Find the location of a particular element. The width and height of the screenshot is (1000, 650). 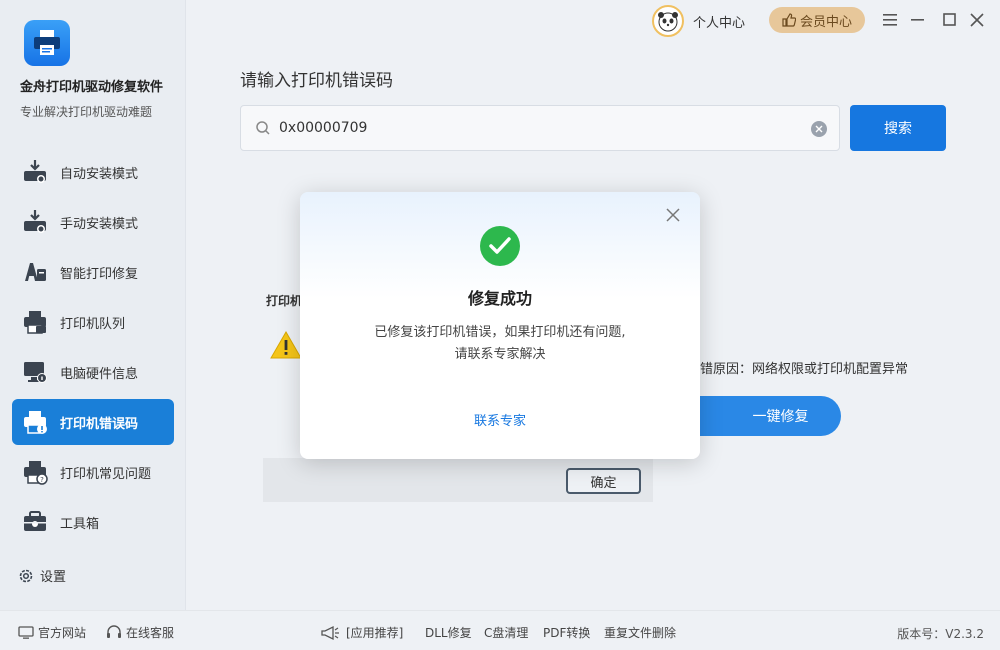

clear-icon is located at coordinates (819, 129).